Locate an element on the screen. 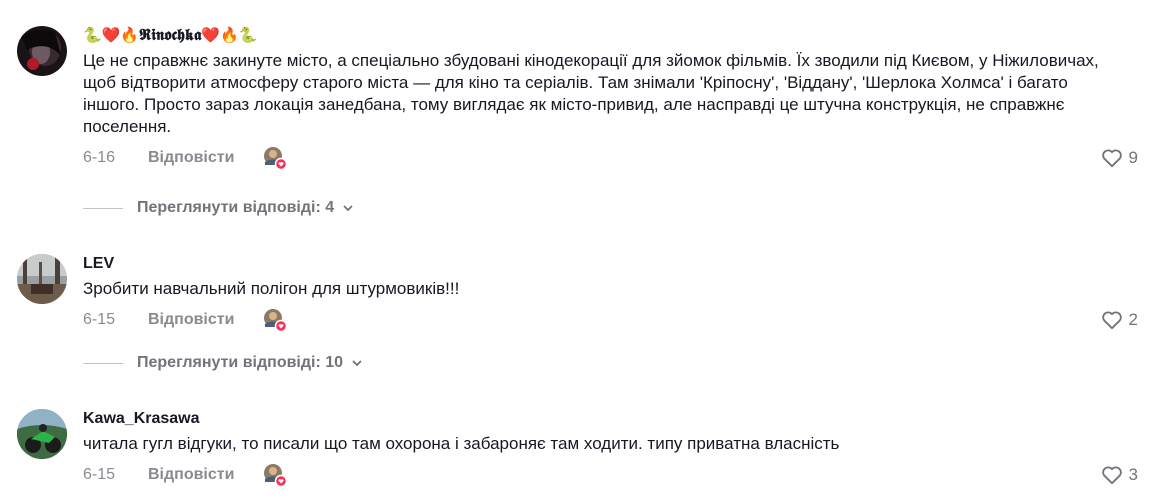  like-count: 9 is located at coordinates (1133, 157).